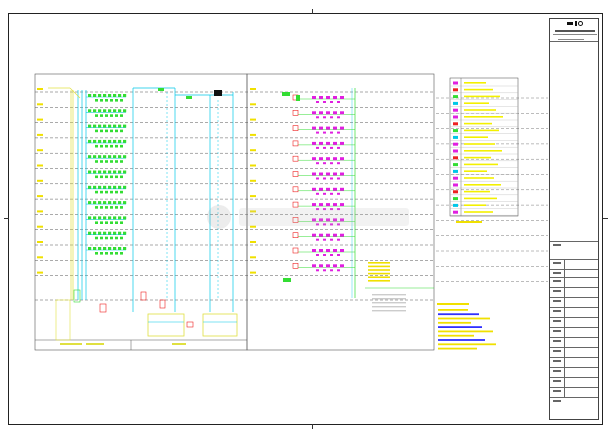 The image size is (610, 434). I want to click on pipe-annotation, so click(379, 281).